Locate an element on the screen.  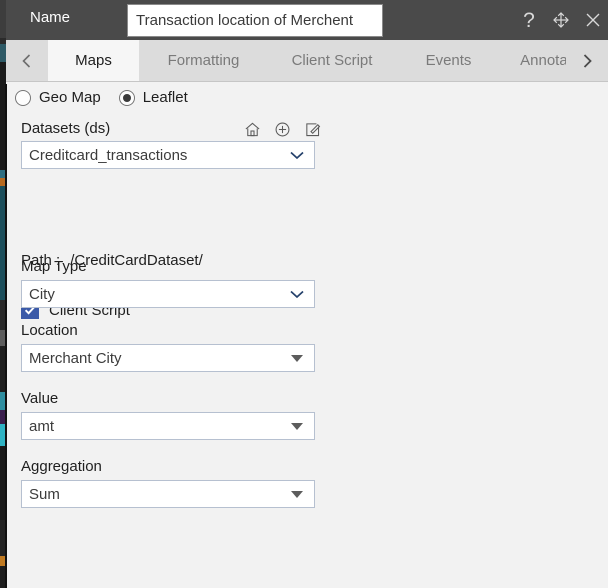
datasets-select: Creditcard_transactions is located at coordinates (168, 155).